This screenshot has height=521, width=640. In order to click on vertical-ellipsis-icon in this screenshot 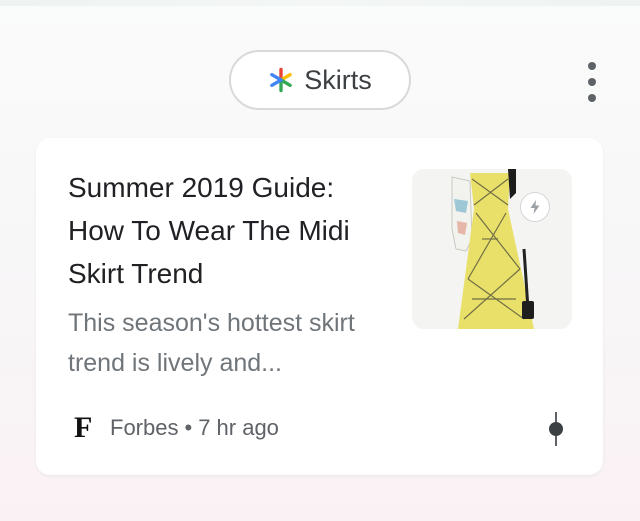, I will do `click(592, 82)`.